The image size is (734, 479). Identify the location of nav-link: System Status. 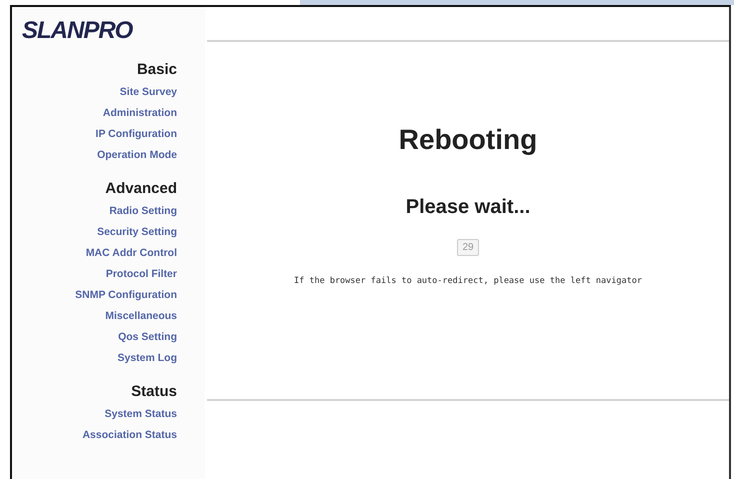
(140, 414).